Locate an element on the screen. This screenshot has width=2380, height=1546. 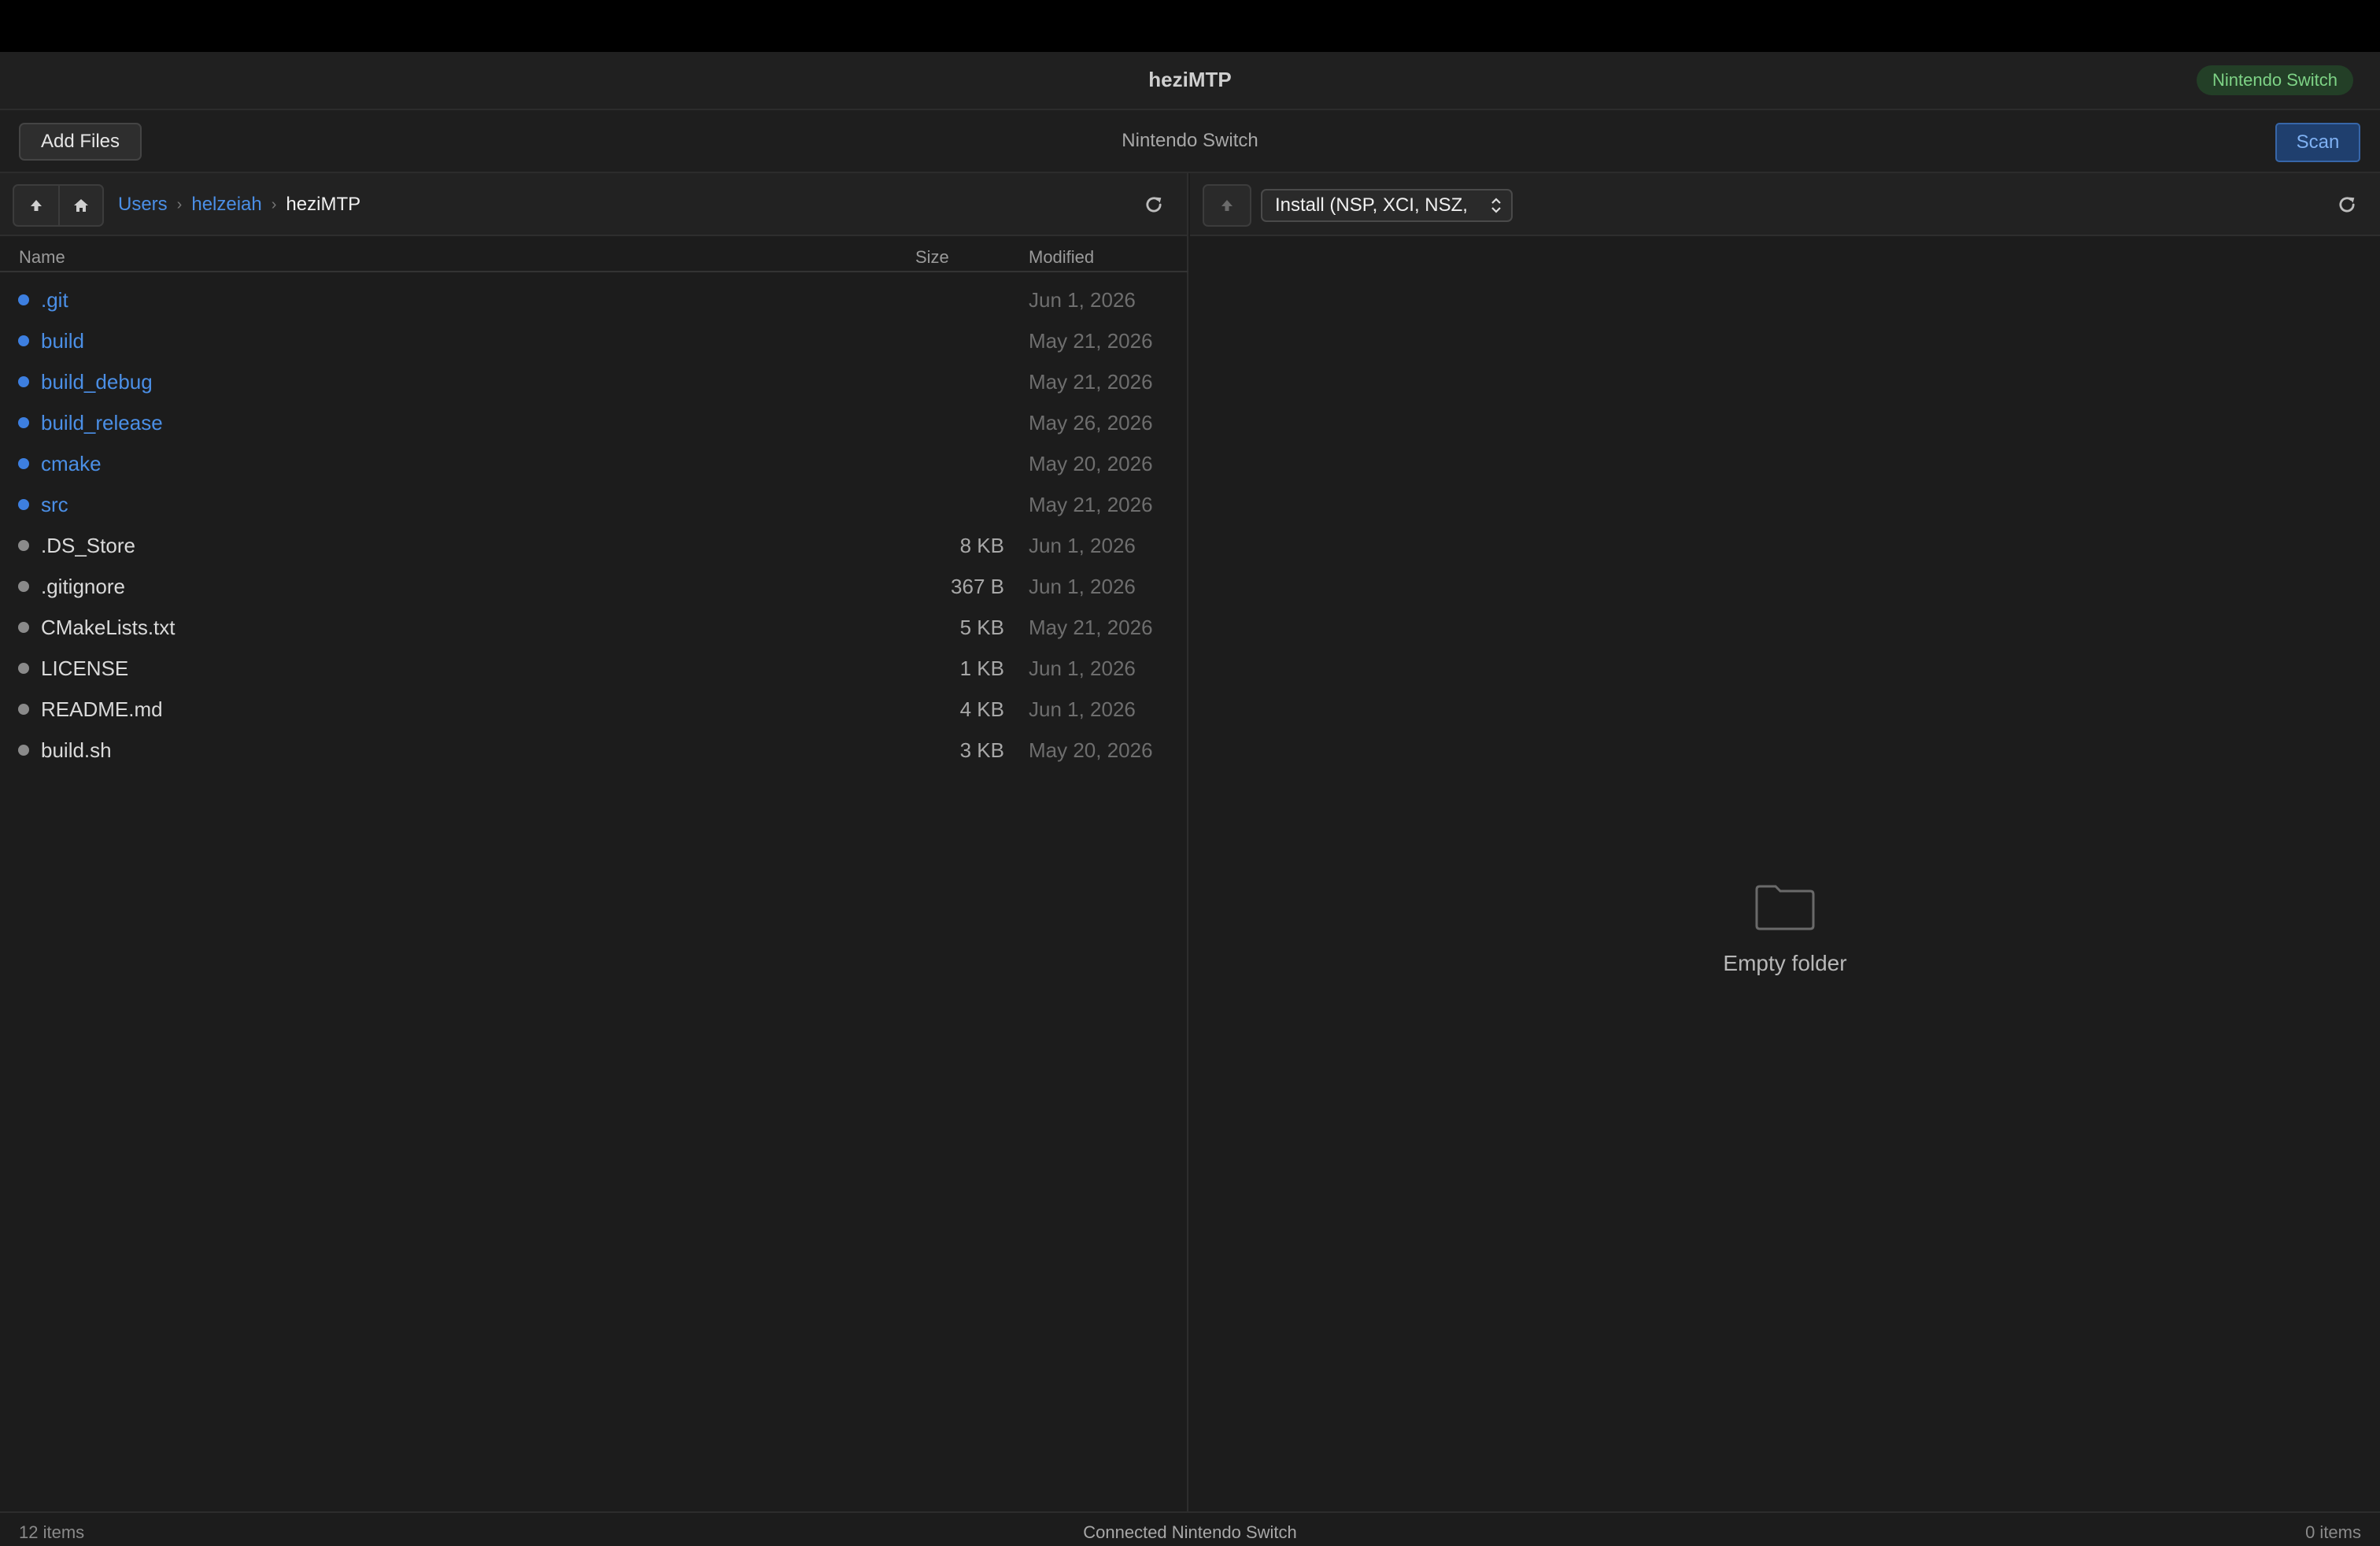
right-refresh-button is located at coordinates (2347, 205).